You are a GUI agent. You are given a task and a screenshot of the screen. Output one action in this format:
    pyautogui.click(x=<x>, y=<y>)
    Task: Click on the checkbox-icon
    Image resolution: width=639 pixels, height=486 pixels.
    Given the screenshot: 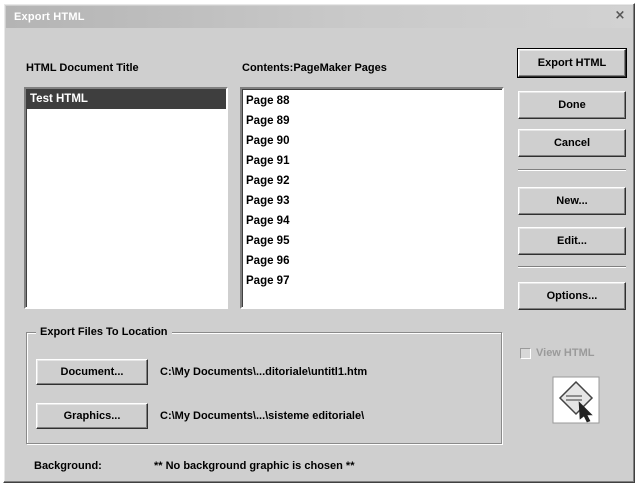 What is the action you would take?
    pyautogui.click(x=525, y=353)
    